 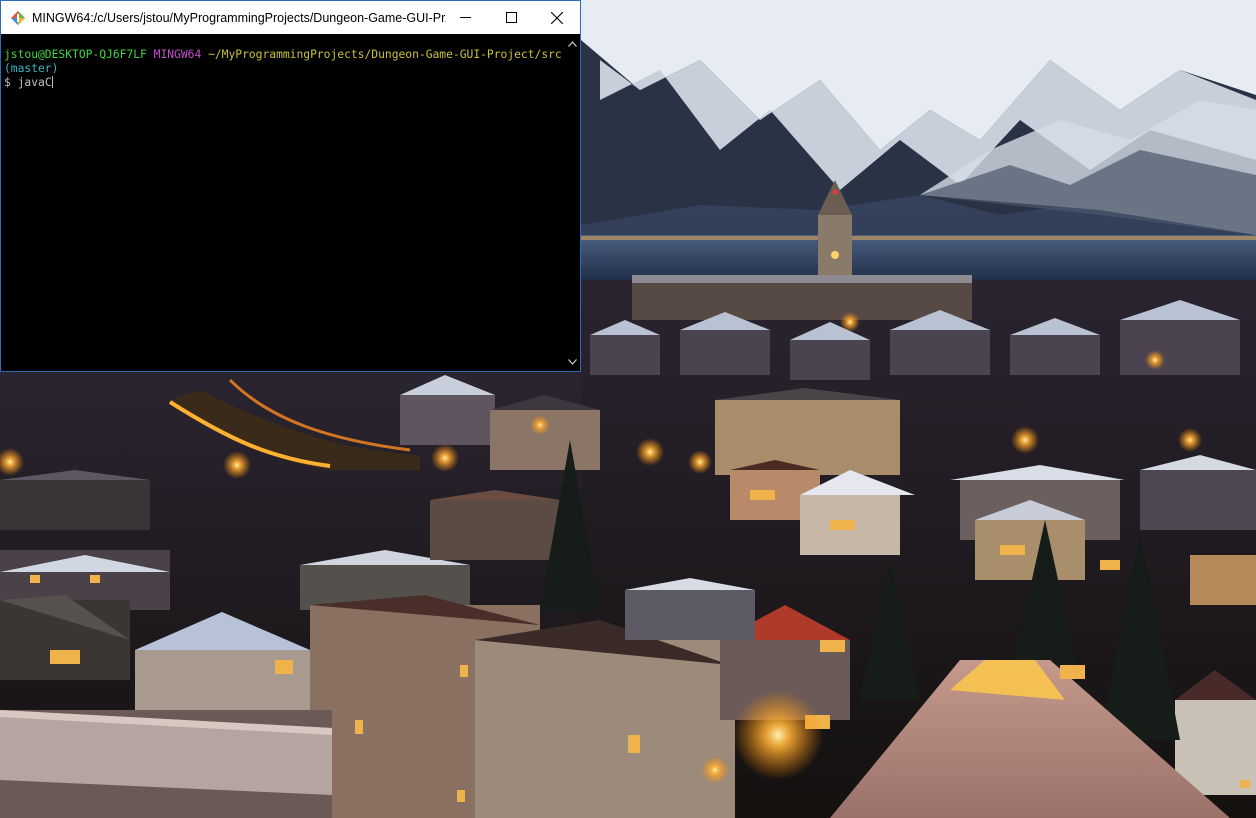 I want to click on minimize-icon, so click(x=465, y=17).